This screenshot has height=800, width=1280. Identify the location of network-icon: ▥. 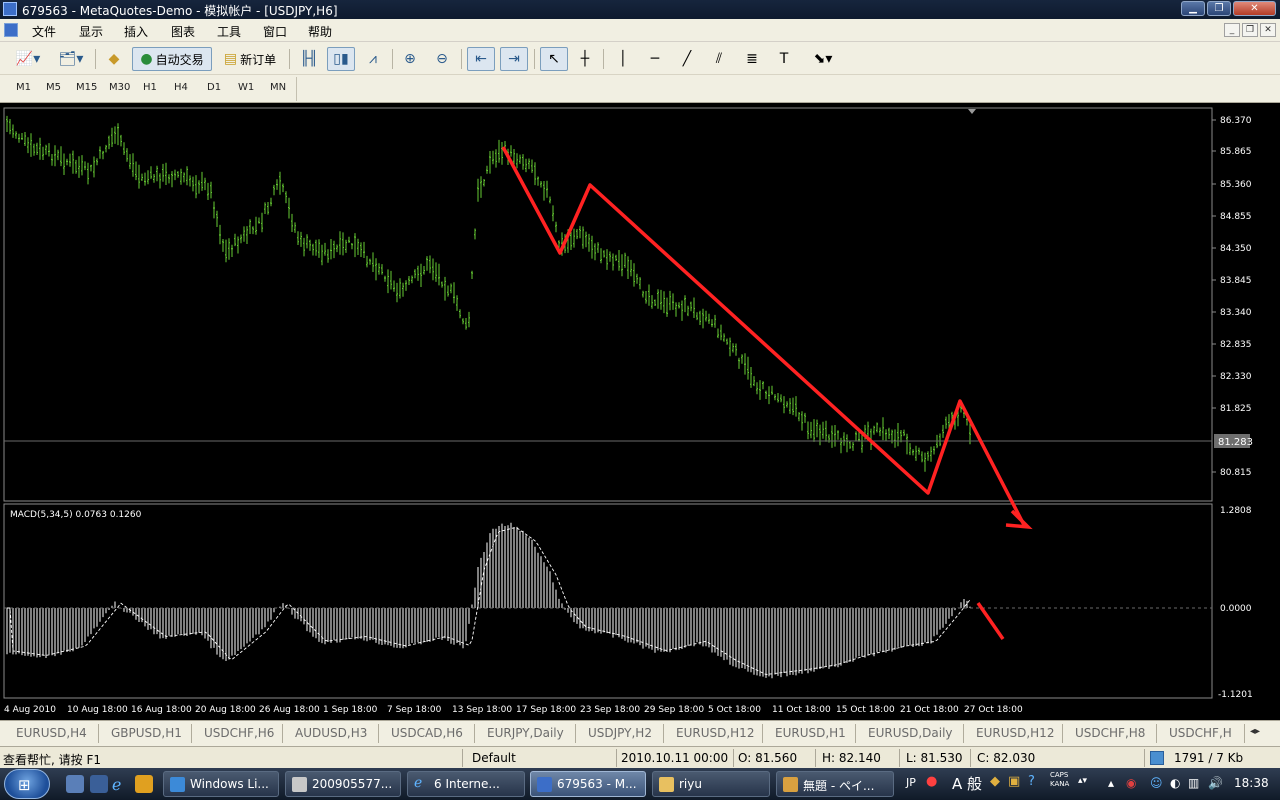
(1193, 783).